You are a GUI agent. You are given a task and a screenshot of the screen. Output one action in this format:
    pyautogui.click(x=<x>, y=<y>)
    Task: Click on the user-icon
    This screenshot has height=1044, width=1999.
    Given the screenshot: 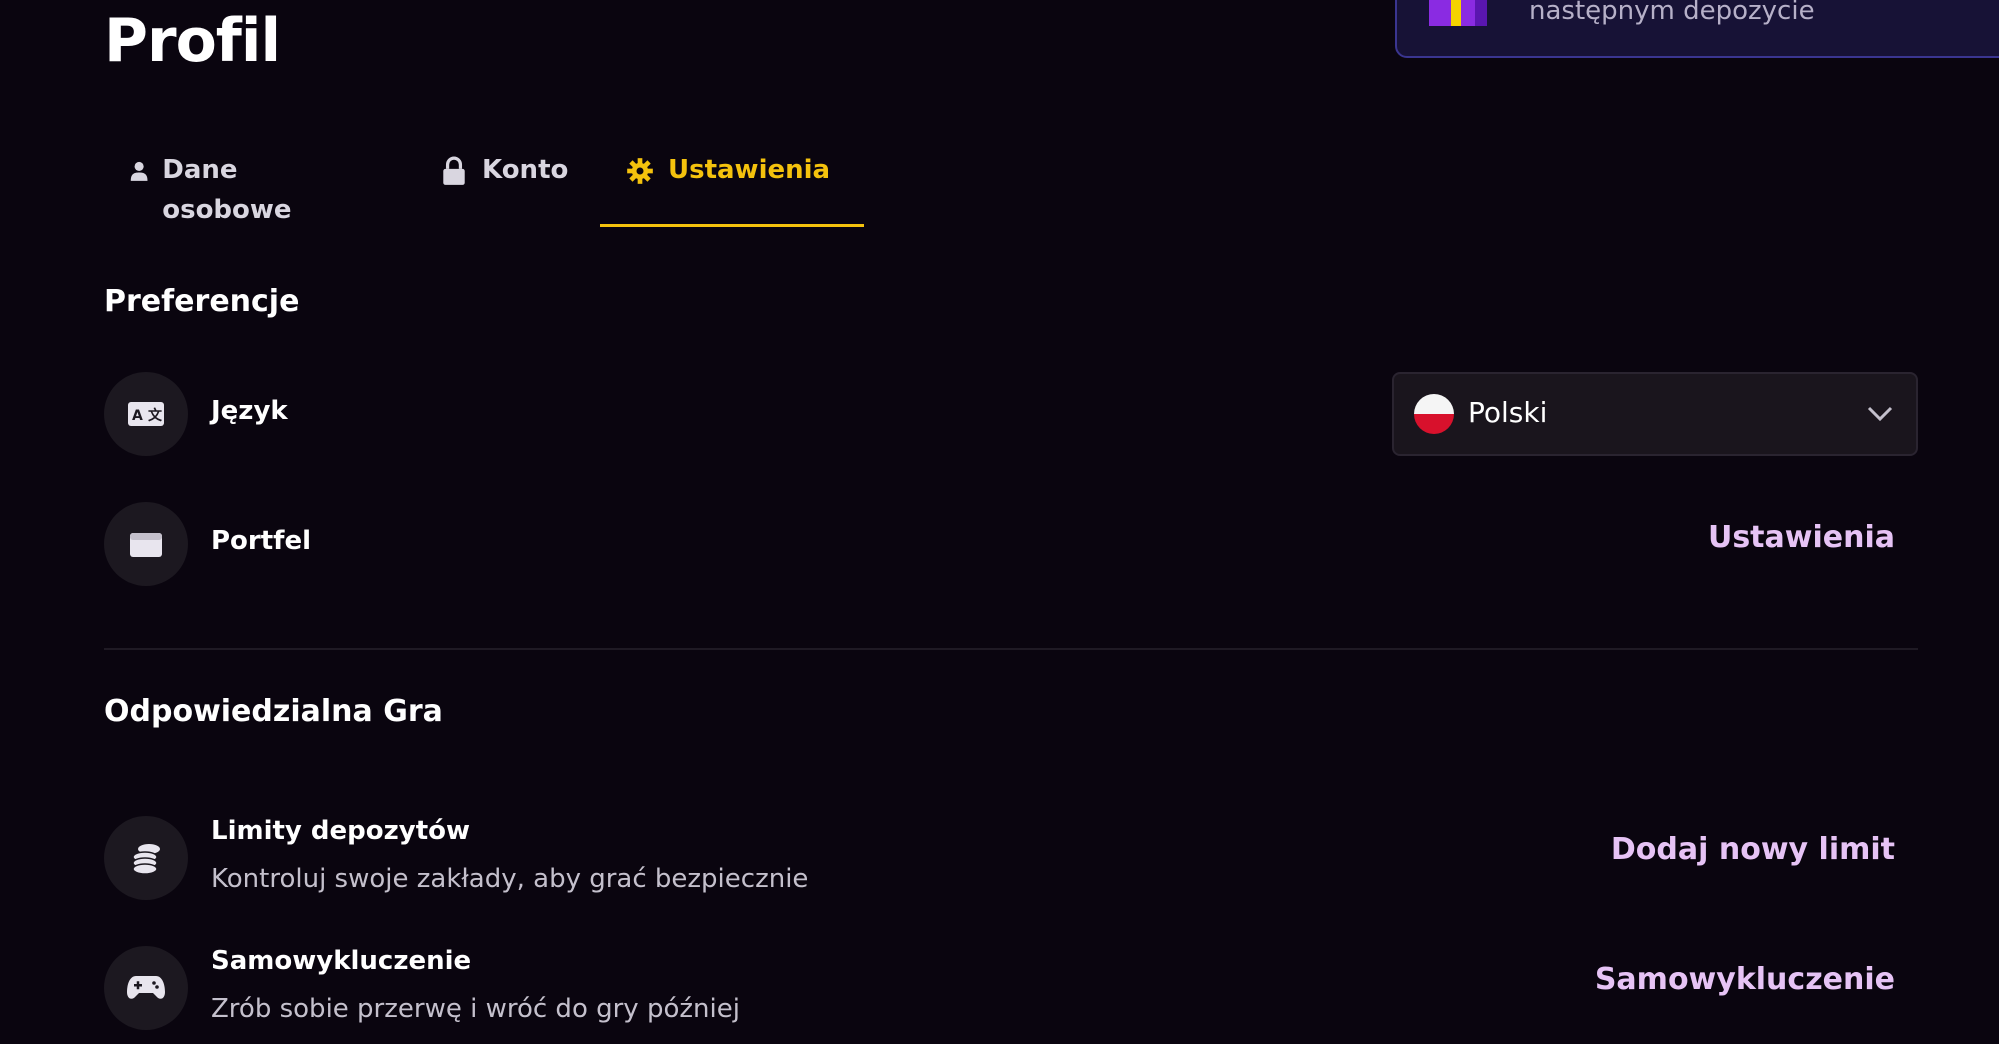 What is the action you would take?
    pyautogui.click(x=139, y=171)
    